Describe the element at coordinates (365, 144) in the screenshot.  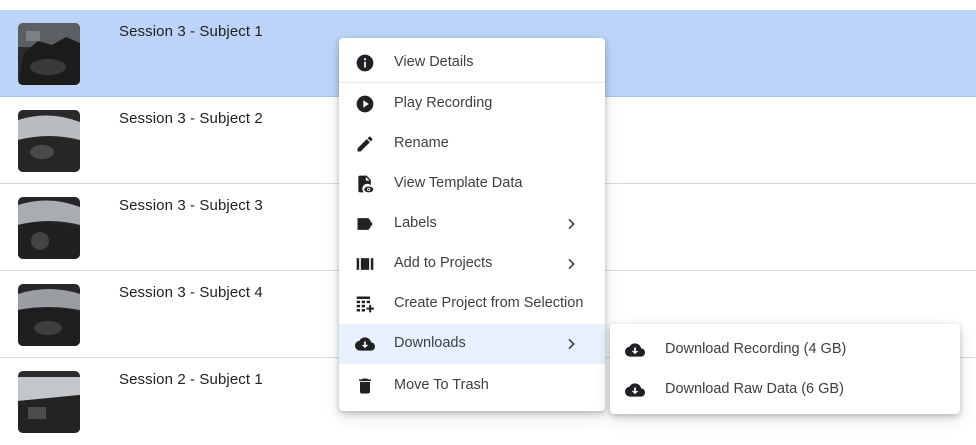
I see `pencil-icon` at that location.